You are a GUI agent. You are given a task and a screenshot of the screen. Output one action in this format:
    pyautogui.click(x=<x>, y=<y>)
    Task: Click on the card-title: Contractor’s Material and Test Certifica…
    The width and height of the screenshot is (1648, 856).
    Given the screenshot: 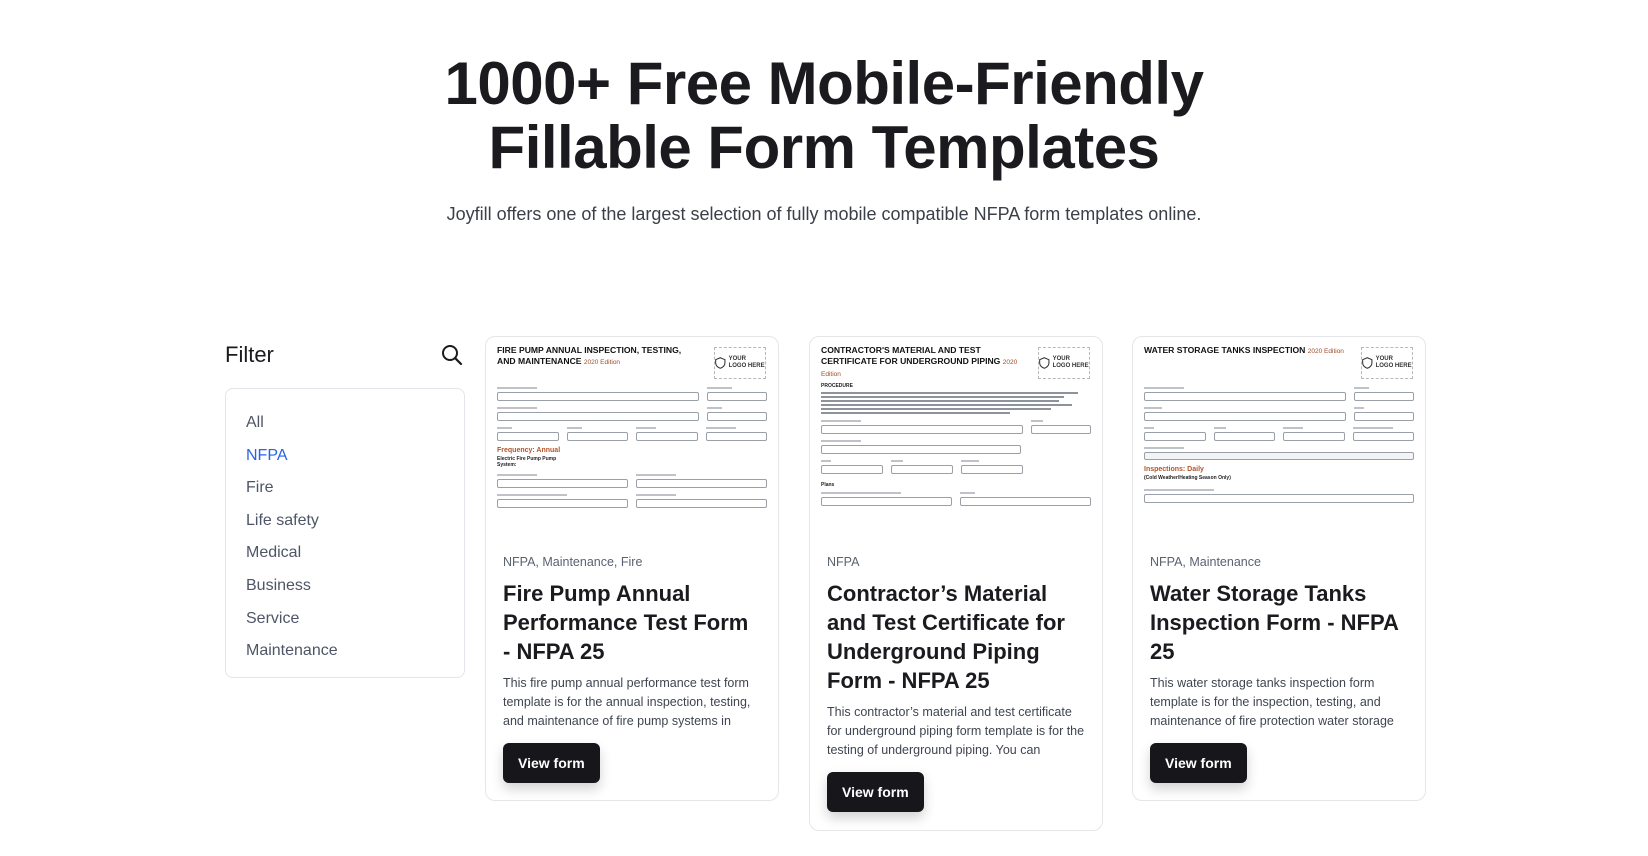 What is the action you would take?
    pyautogui.click(x=956, y=637)
    